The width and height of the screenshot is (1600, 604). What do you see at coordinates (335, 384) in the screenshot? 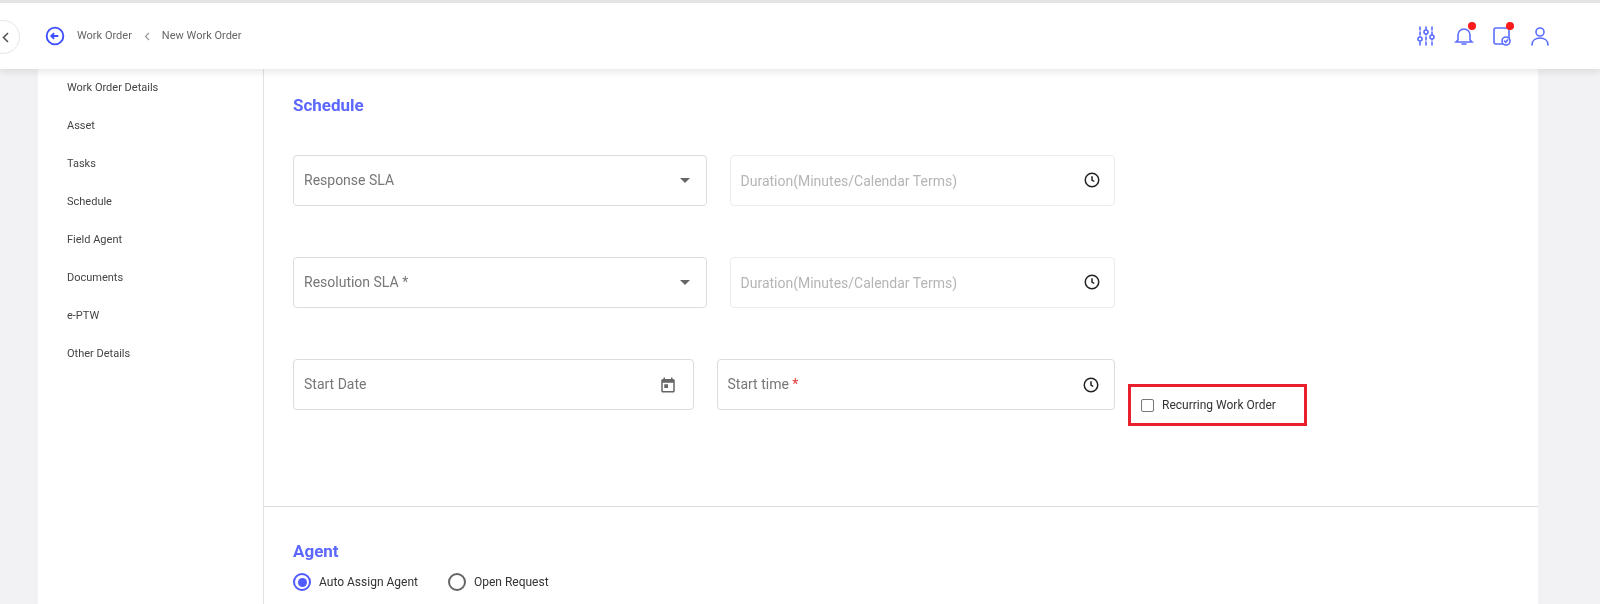
I see `field-label: Start Date` at bounding box center [335, 384].